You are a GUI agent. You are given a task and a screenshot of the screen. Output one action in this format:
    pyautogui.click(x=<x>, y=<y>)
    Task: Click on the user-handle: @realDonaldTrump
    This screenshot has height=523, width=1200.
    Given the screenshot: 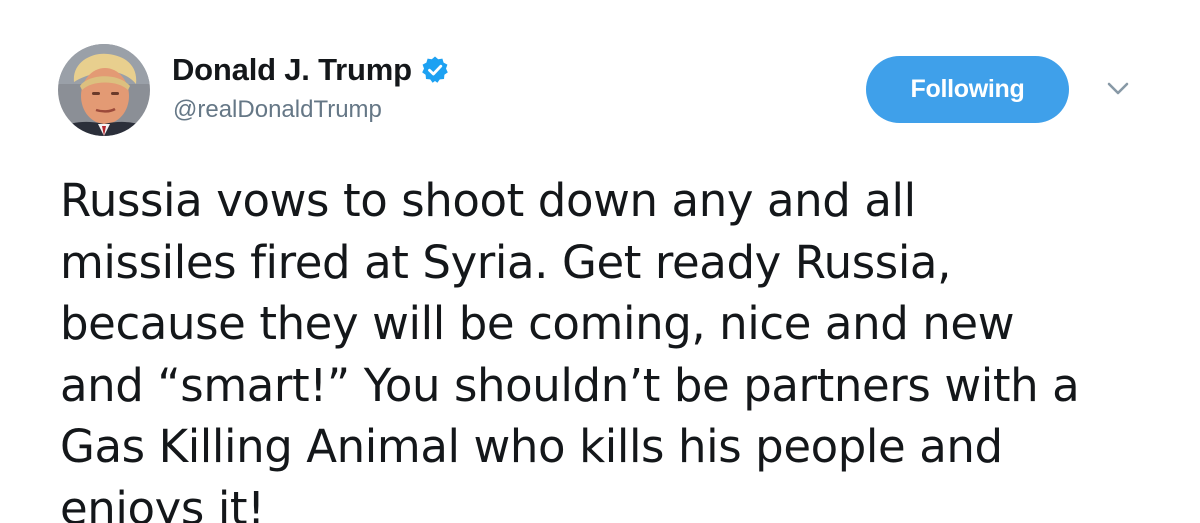 What is the action you would take?
    pyautogui.click(x=277, y=110)
    